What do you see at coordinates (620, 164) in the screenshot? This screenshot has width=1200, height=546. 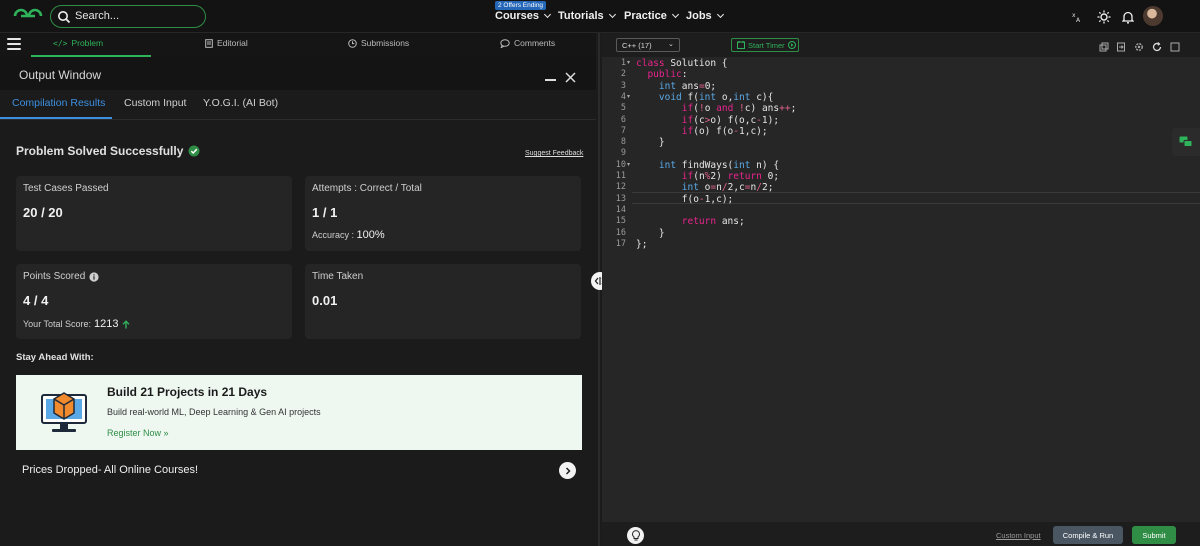 I see `line-number: 10` at bounding box center [620, 164].